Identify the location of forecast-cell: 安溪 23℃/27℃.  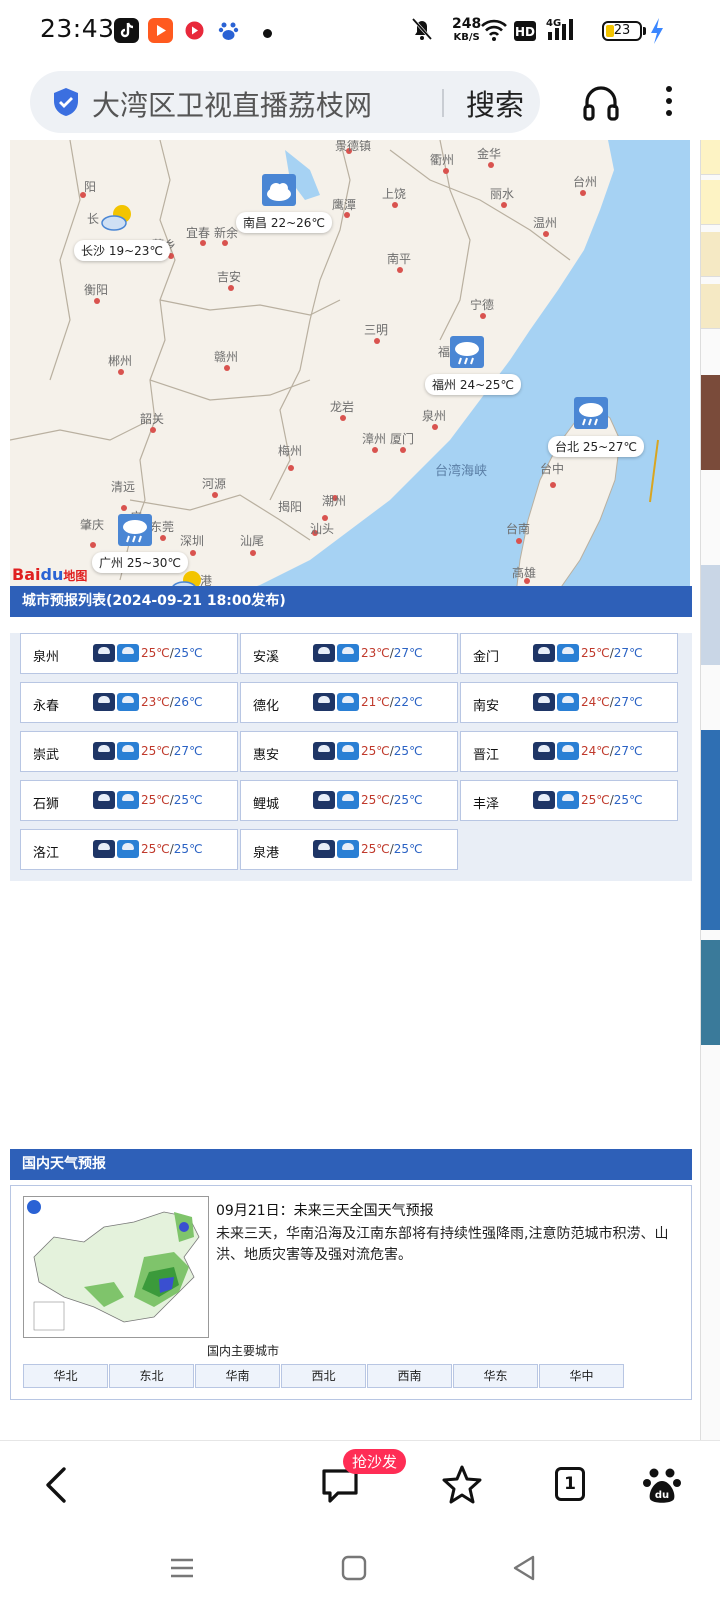
(349, 653).